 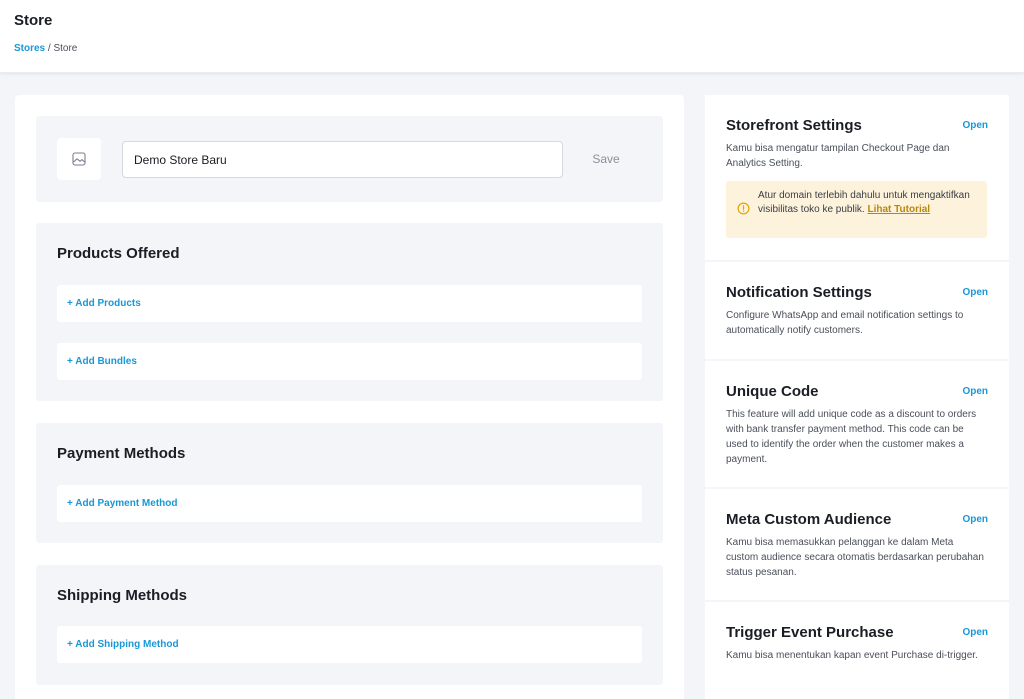 I want to click on notification-settings-open-link: Open, so click(x=975, y=292).